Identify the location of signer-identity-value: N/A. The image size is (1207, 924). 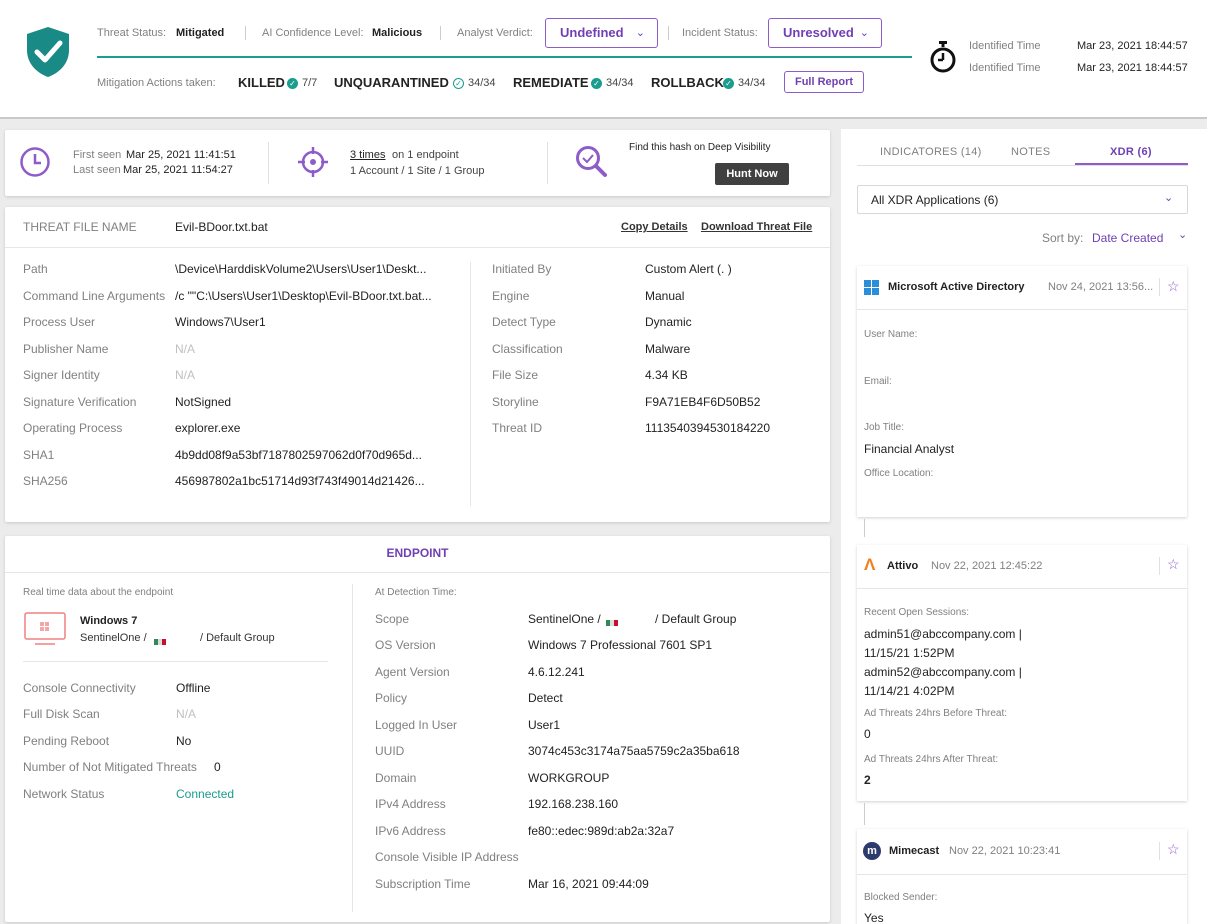
(185, 375).